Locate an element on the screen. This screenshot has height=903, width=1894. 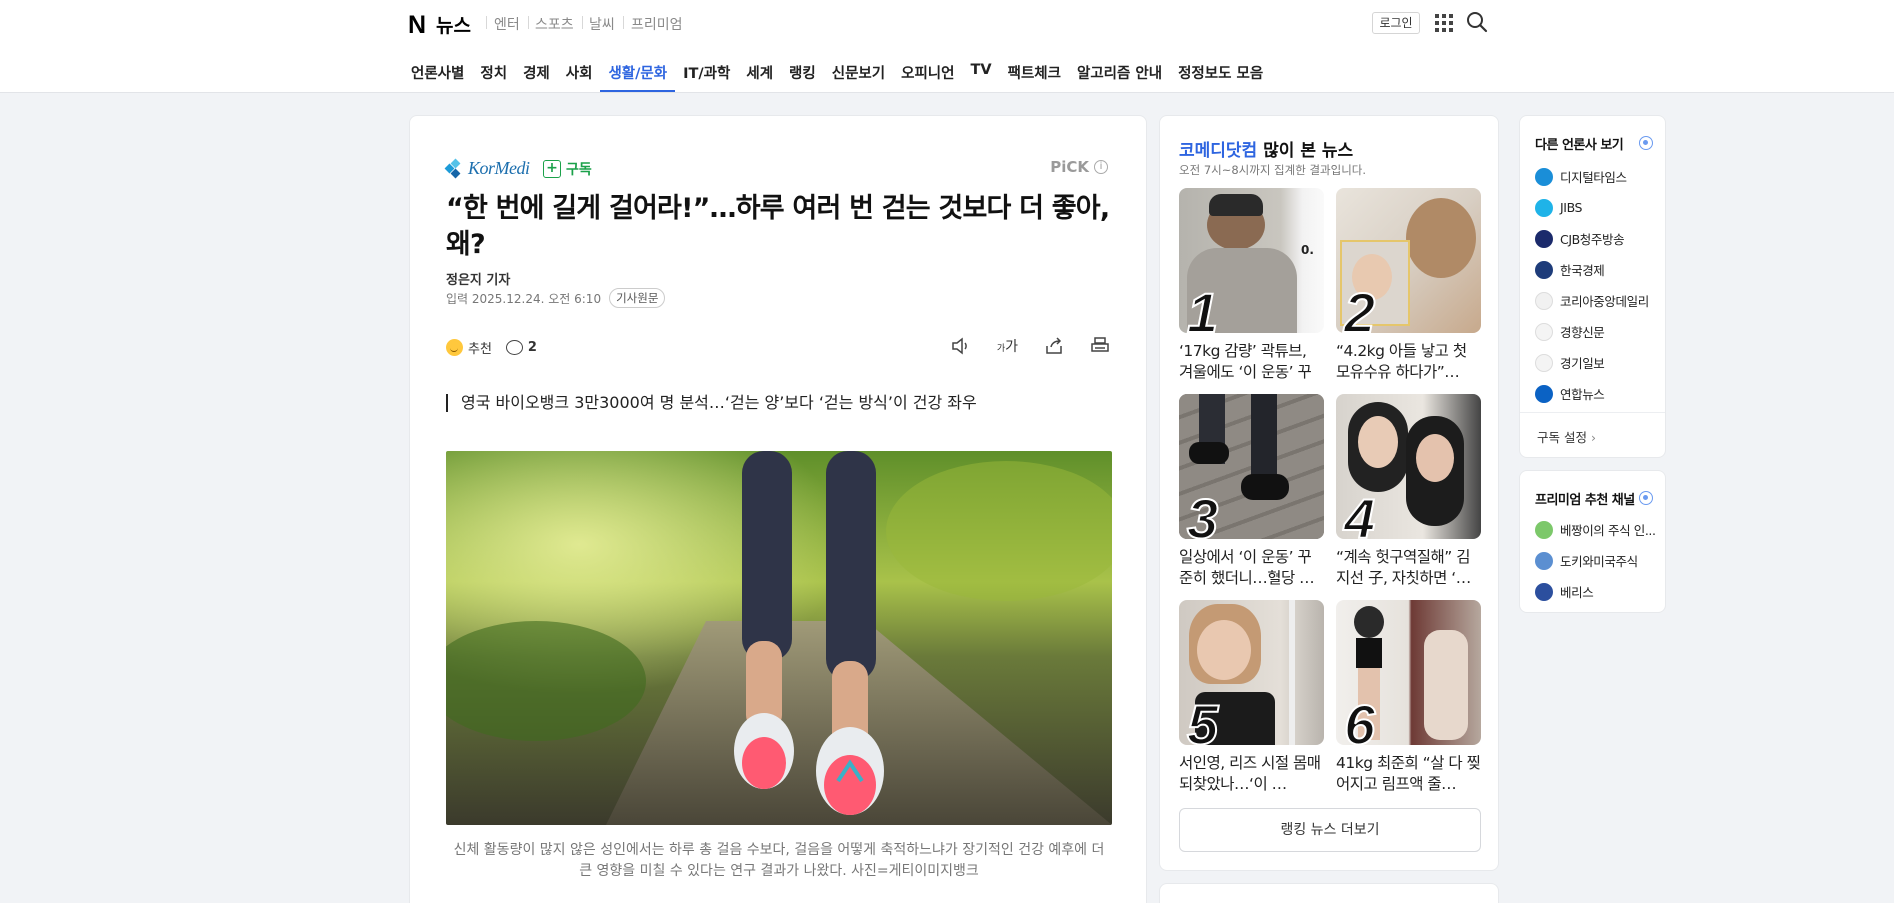
channel-avatar is located at coordinates (1544, 529).